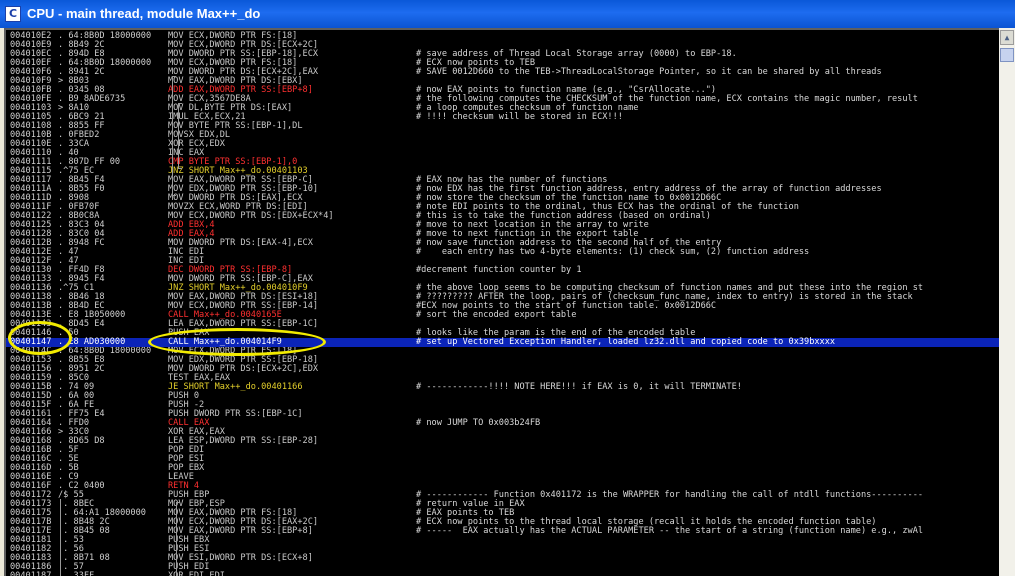 The height and width of the screenshot is (576, 1015). What do you see at coordinates (240, 279) in the screenshot?
I see `disassembly-cell: MOV DWORD PTR SS:[EBP-C],EAX` at bounding box center [240, 279].